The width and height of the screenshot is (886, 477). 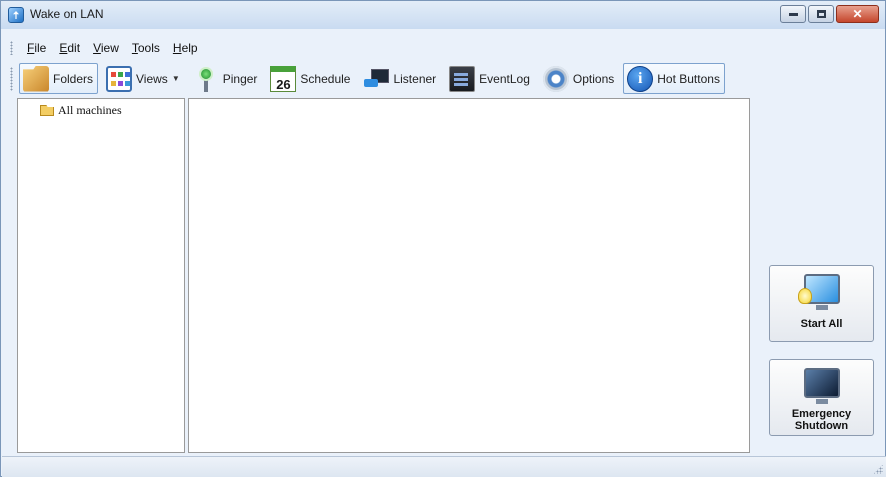 I want to click on minimize-icon, so click(x=793, y=14).